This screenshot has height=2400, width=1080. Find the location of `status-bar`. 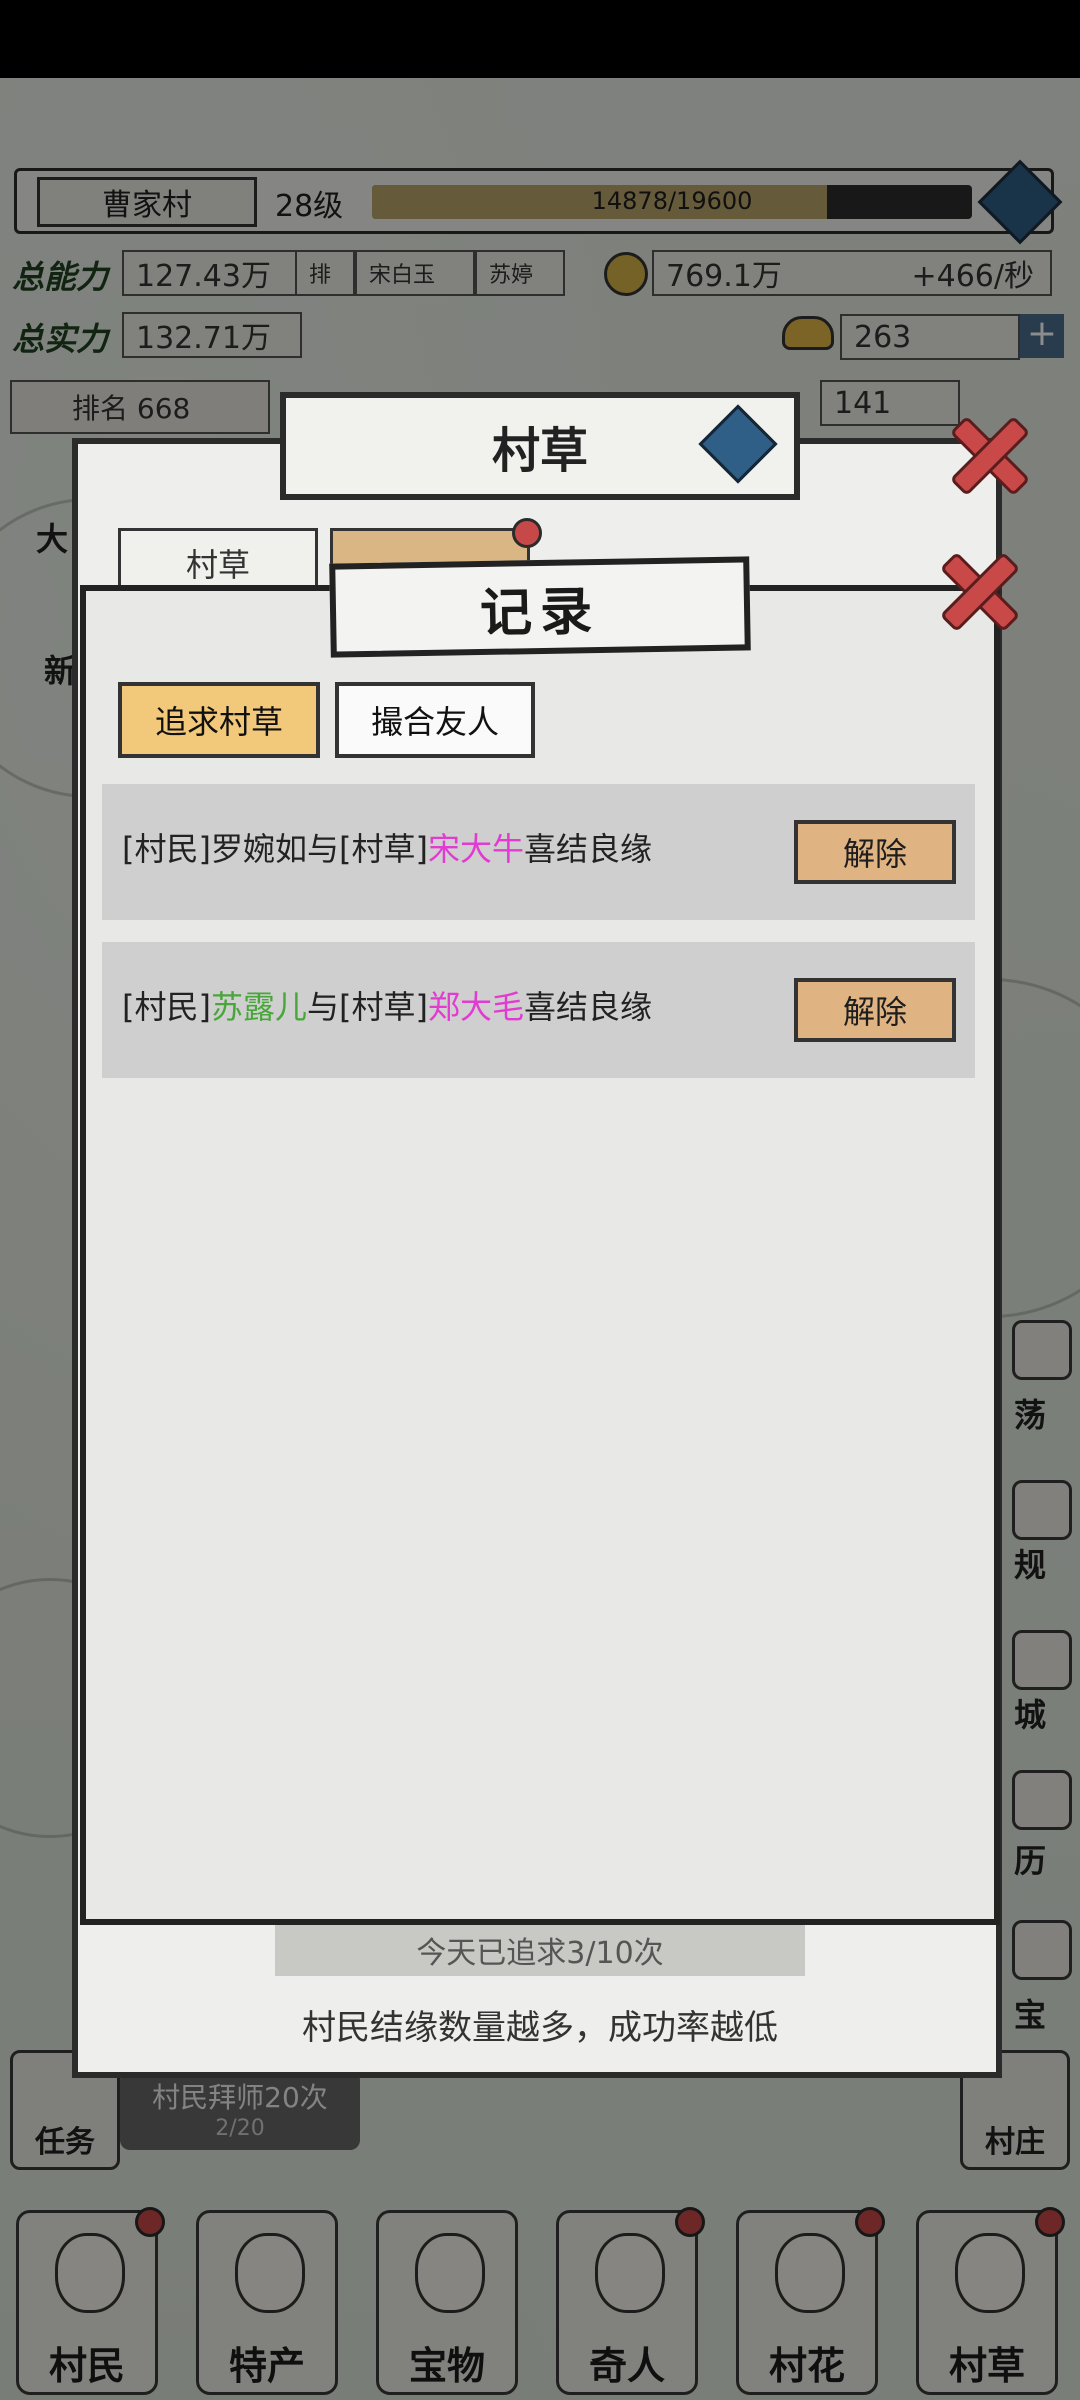

status-bar is located at coordinates (540, 39).